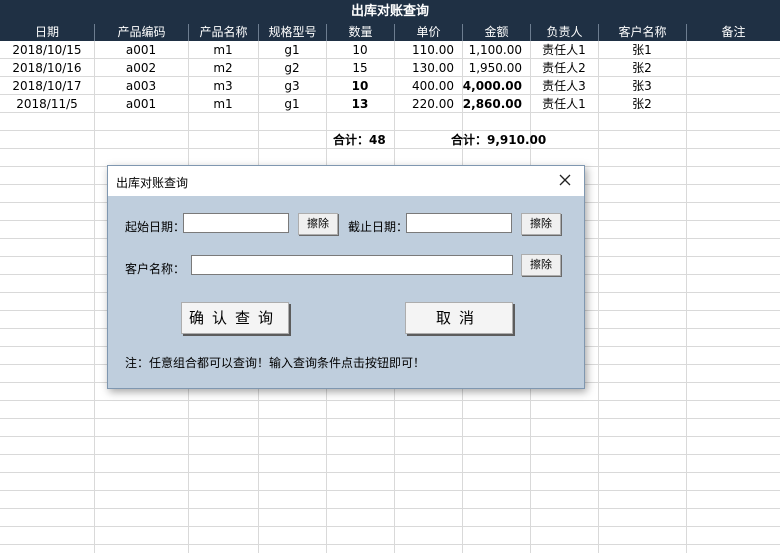 The height and width of the screenshot is (553, 780). Describe the element at coordinates (152, 183) in the screenshot. I see `dialog-title: 出库对账查询` at that location.